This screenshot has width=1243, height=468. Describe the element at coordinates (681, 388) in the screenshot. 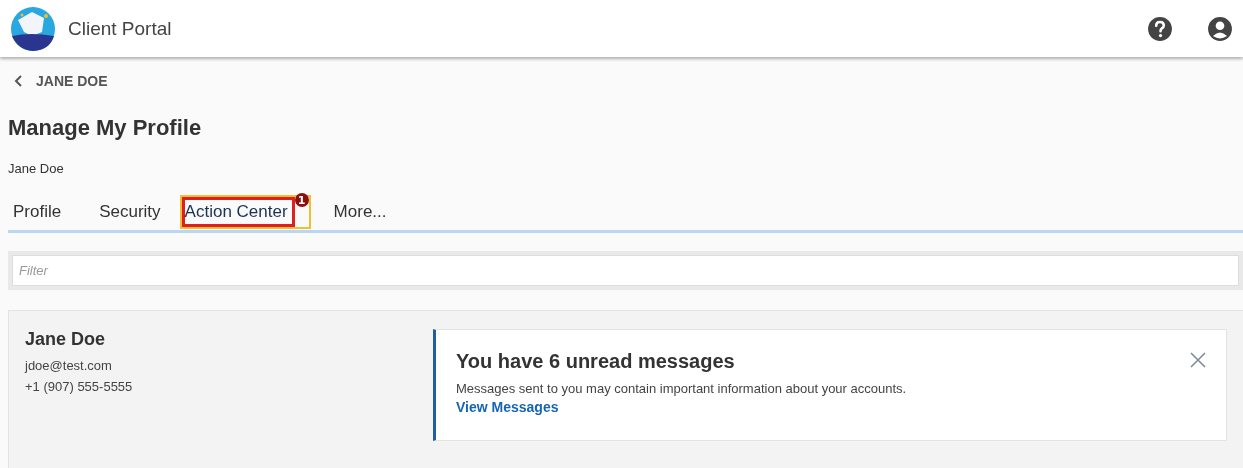

I see `notification-message: Messages sent to you may contain important information about your accounts.` at that location.